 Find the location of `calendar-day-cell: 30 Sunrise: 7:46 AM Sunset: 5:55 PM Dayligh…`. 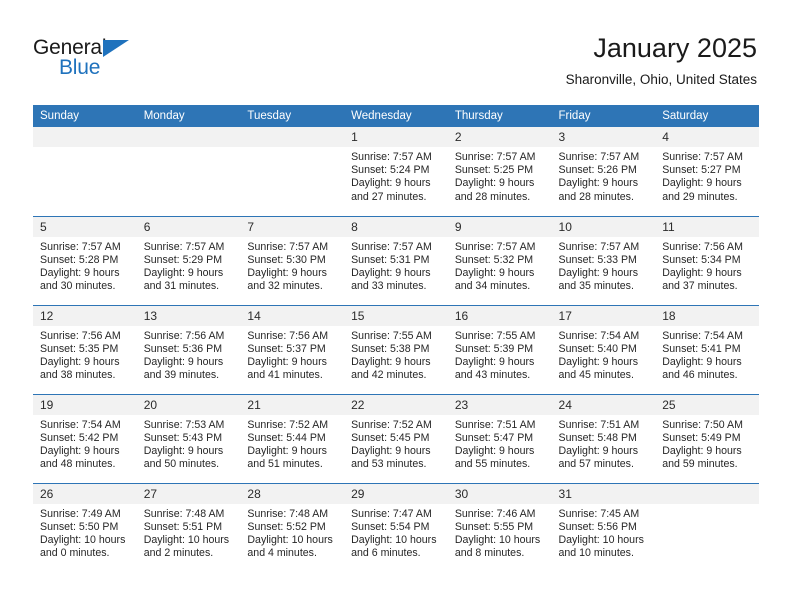

calendar-day-cell: 30 Sunrise: 7:46 AM Sunset: 5:55 PM Dayligh… is located at coordinates (499, 527).